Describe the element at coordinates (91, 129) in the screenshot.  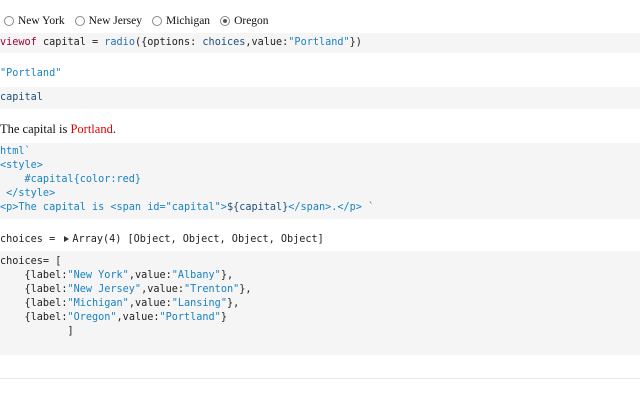
I see `capital-value: Portland` at that location.